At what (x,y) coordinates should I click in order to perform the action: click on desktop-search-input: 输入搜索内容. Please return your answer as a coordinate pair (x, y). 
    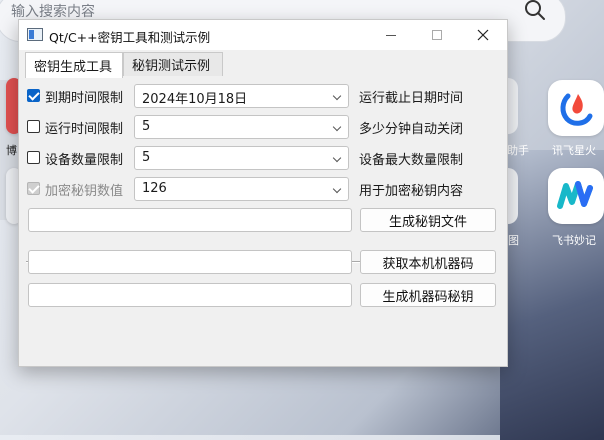
    Looking at the image, I should click on (53, 11).